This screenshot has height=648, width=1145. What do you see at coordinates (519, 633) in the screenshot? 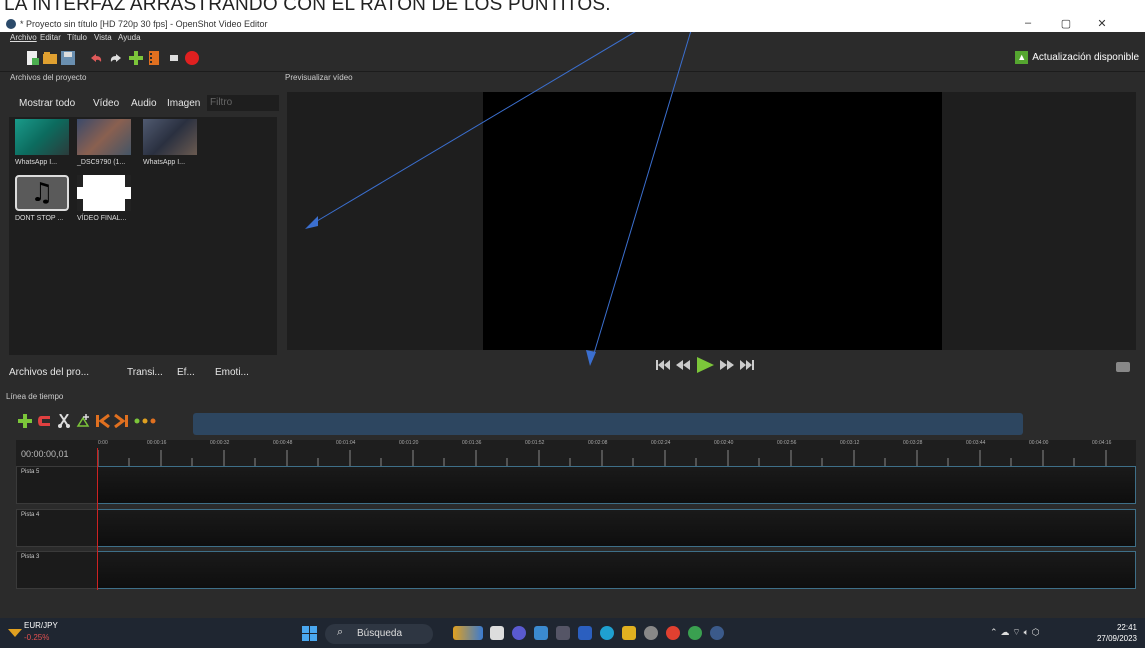
I see `chat-icon` at bounding box center [519, 633].